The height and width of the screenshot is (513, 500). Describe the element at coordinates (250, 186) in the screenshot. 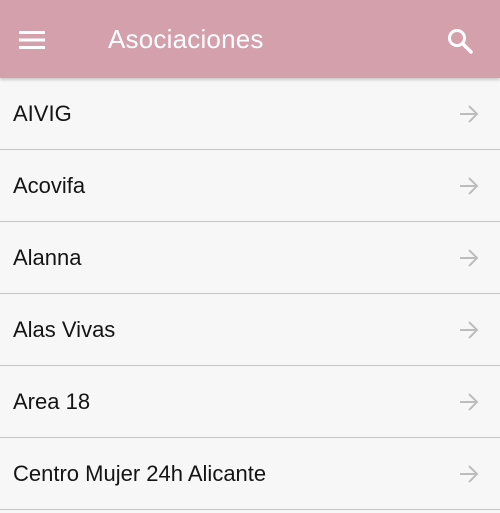

I see `list-item: Acovifa` at that location.